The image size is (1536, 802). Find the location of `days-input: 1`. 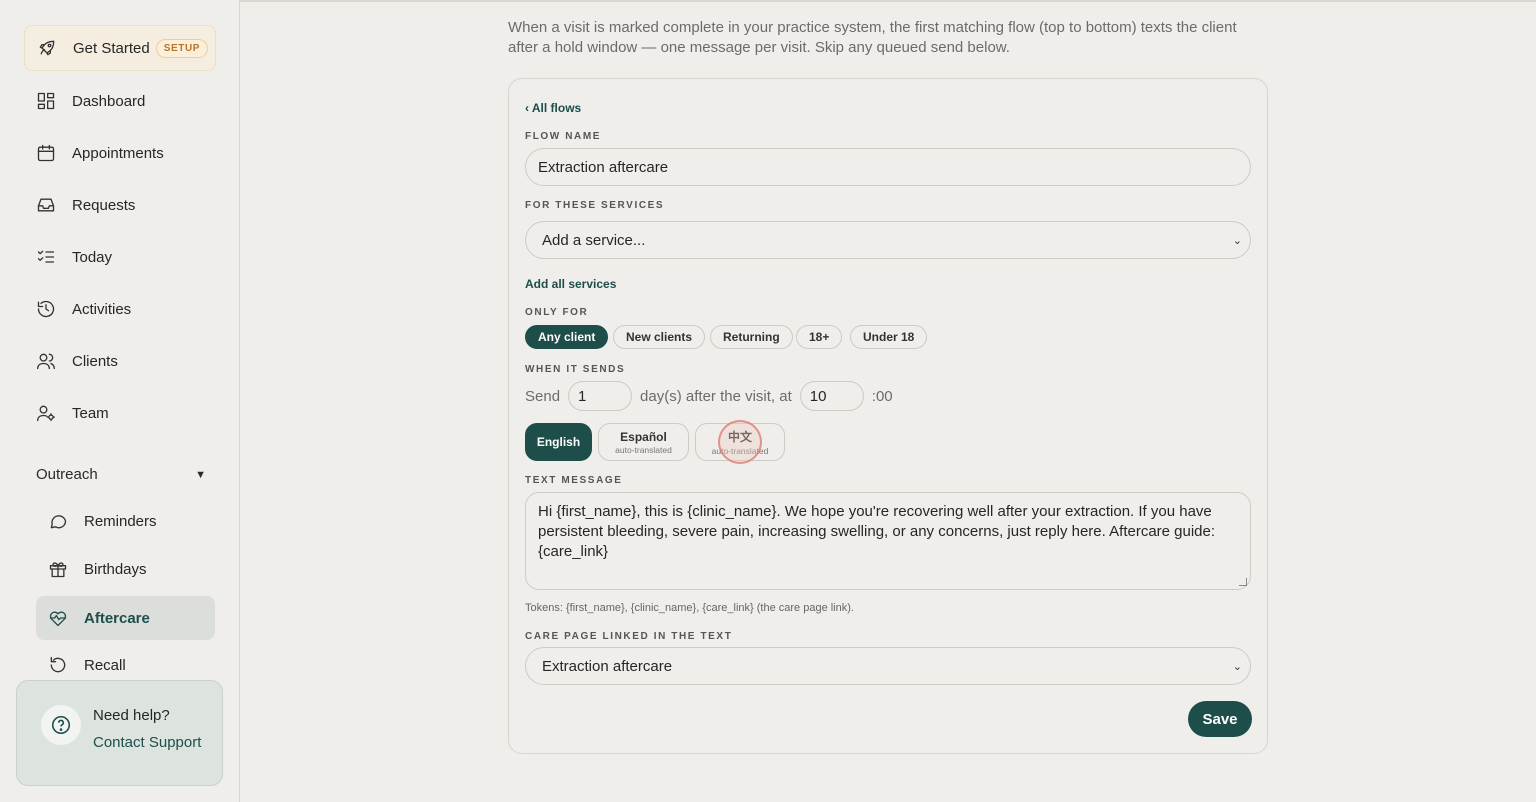

days-input: 1 is located at coordinates (600, 396).